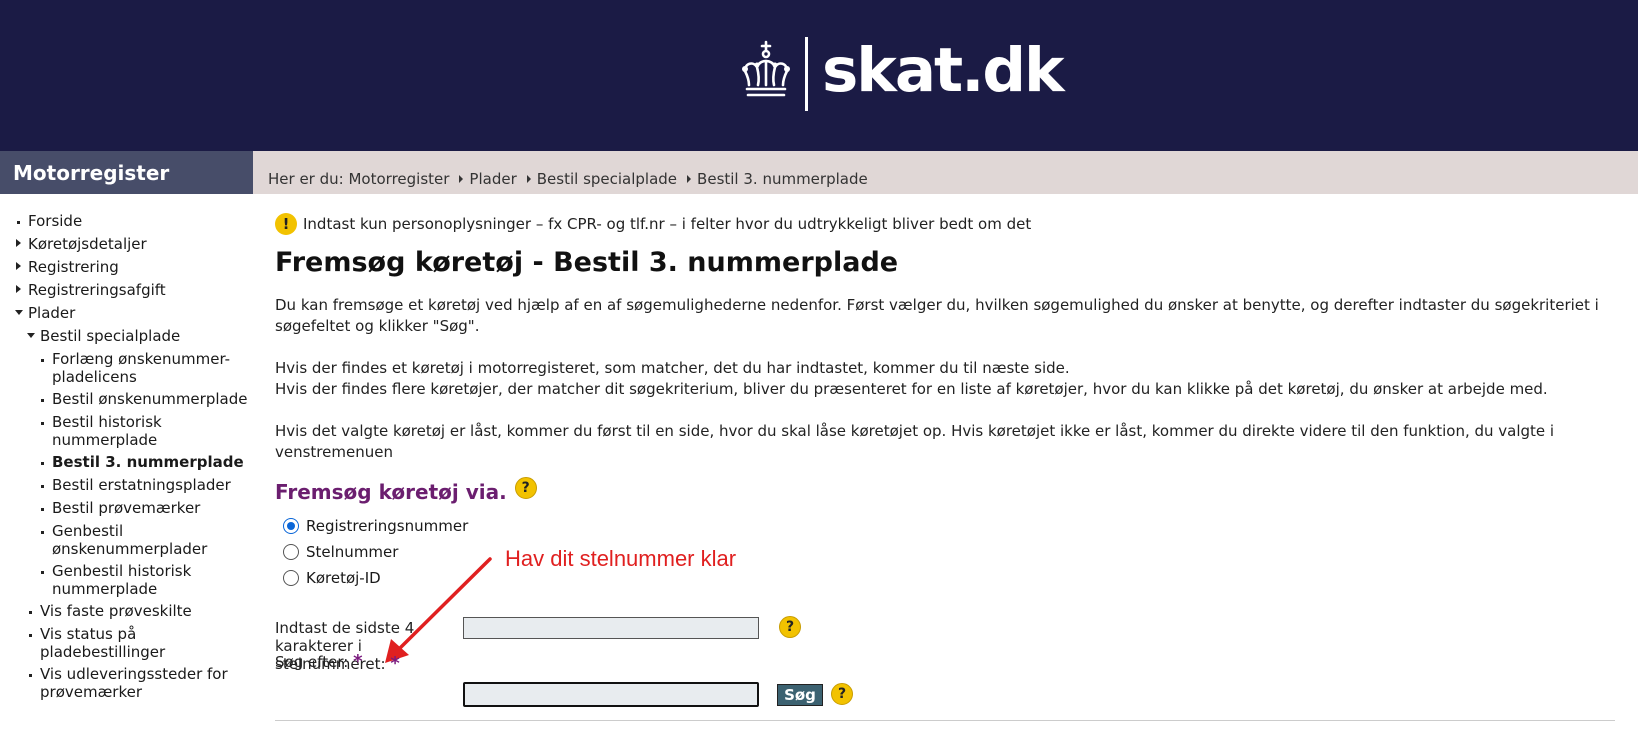 The image size is (1638, 729). What do you see at coordinates (97, 290) in the screenshot?
I see `sidebar-item-registreringsafgift: Registreringsafgift` at bounding box center [97, 290].